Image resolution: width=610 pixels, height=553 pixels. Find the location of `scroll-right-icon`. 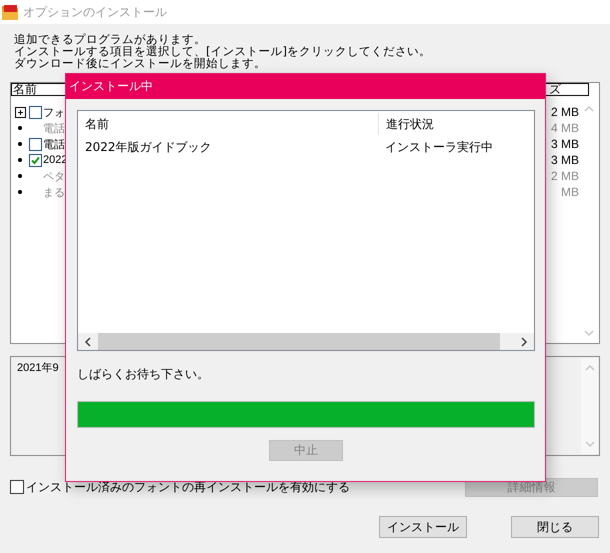

scroll-right-icon is located at coordinates (524, 341).